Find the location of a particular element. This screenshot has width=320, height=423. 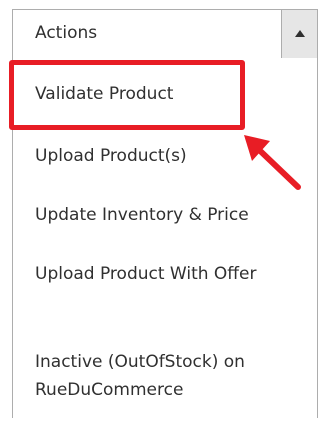

arrow-pointer-icon is located at coordinates (272, 162).